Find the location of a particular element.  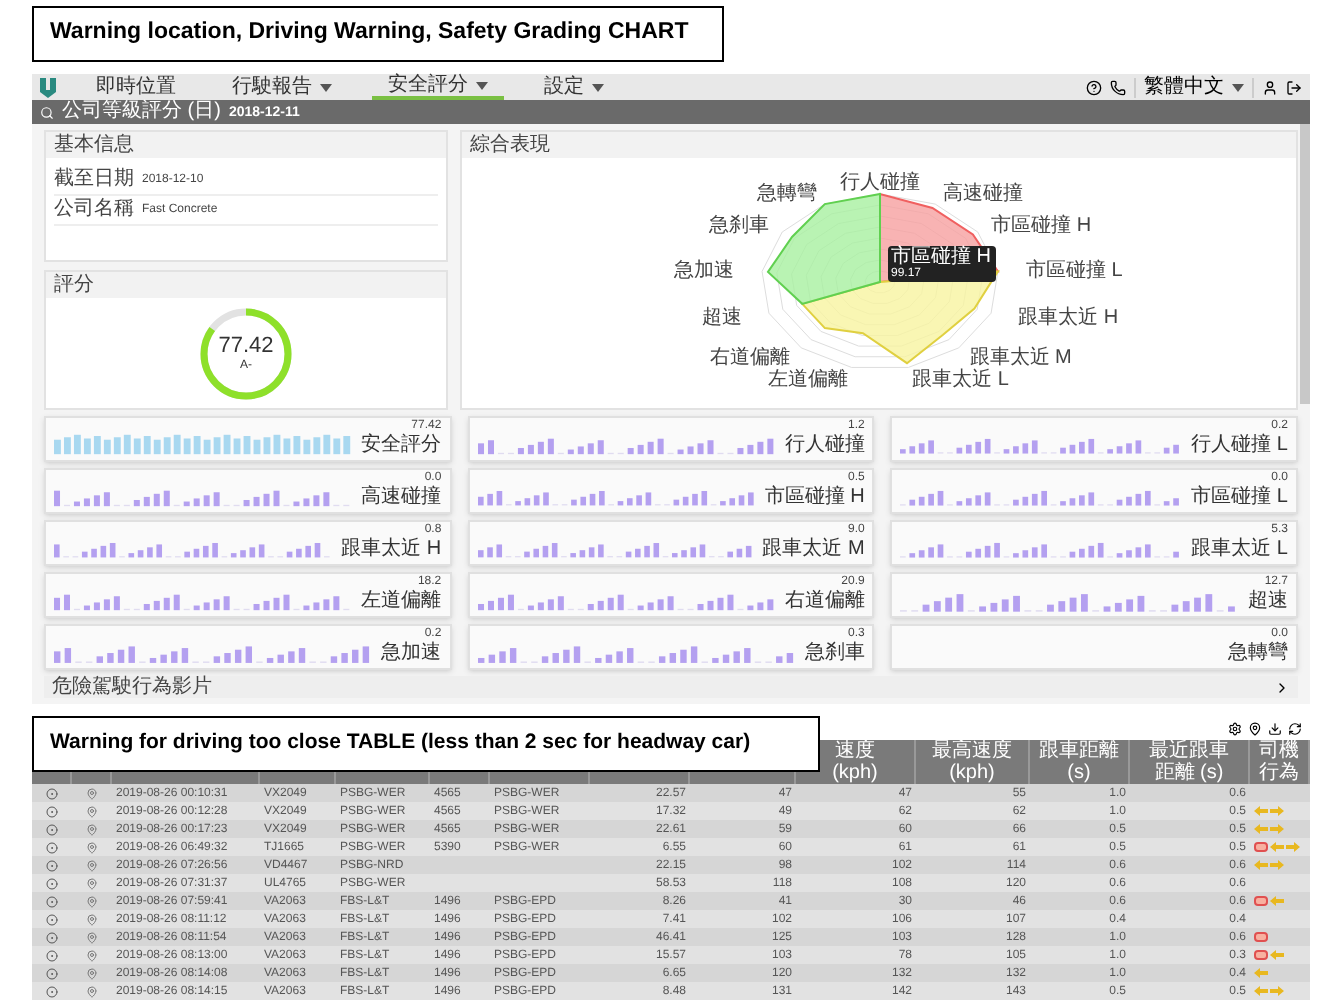

help-icon is located at coordinates (1094, 87).